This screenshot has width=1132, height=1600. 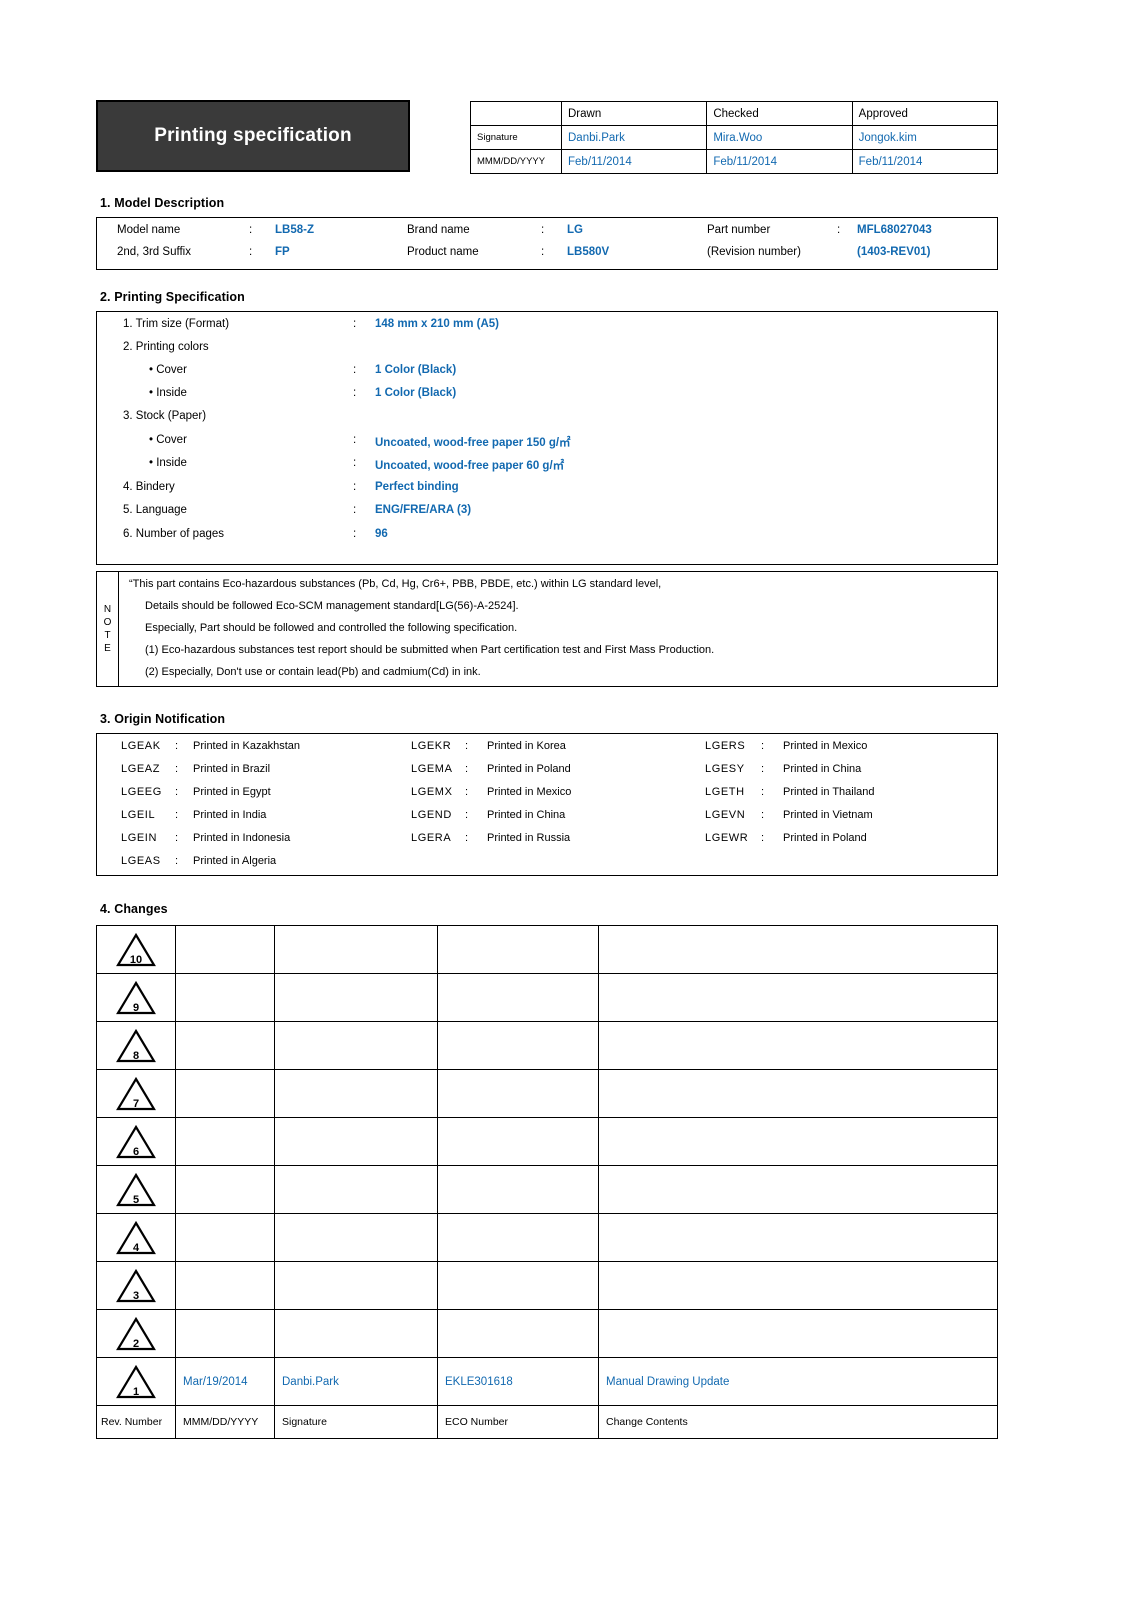 I want to click on origin-colon-lgeas: :, so click(x=177, y=861).